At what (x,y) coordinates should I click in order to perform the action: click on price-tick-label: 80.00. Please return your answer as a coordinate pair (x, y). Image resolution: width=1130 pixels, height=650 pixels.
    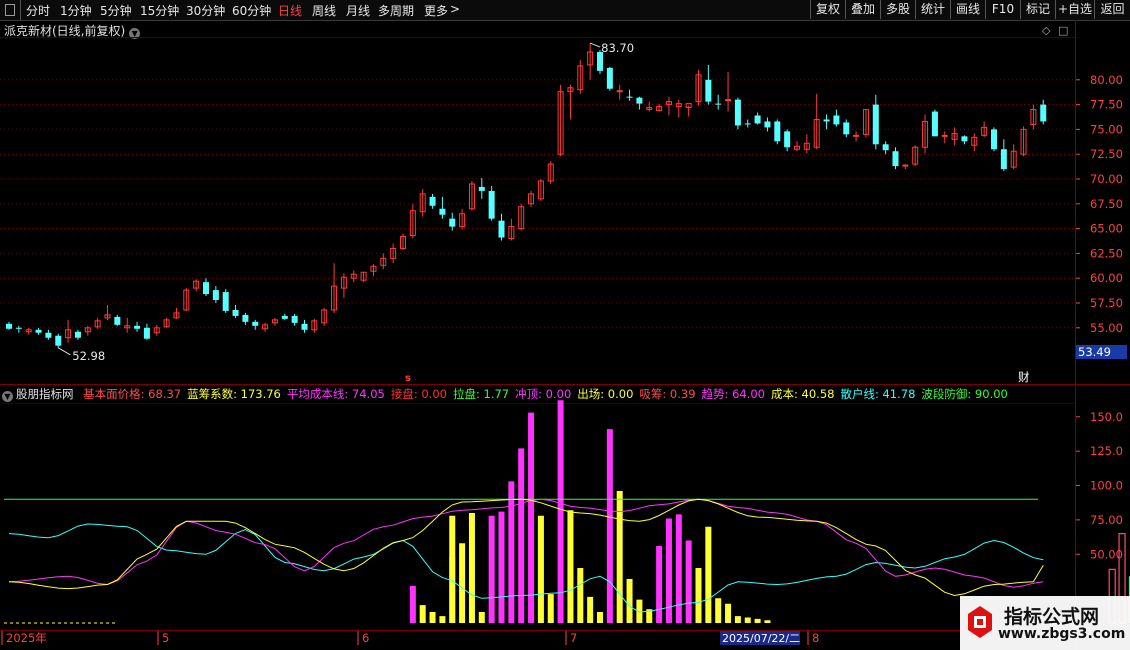
    Looking at the image, I should click on (1106, 80).